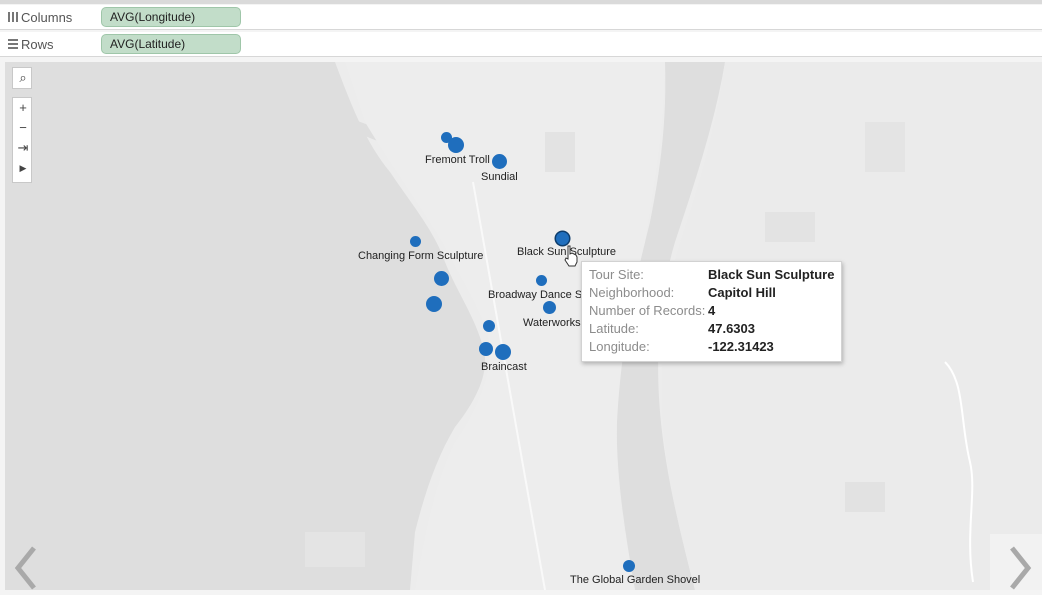 The width and height of the screenshot is (1042, 595). Describe the element at coordinates (421, 256) in the screenshot. I see `map-mark-label: Changing Form Sculpture` at that location.